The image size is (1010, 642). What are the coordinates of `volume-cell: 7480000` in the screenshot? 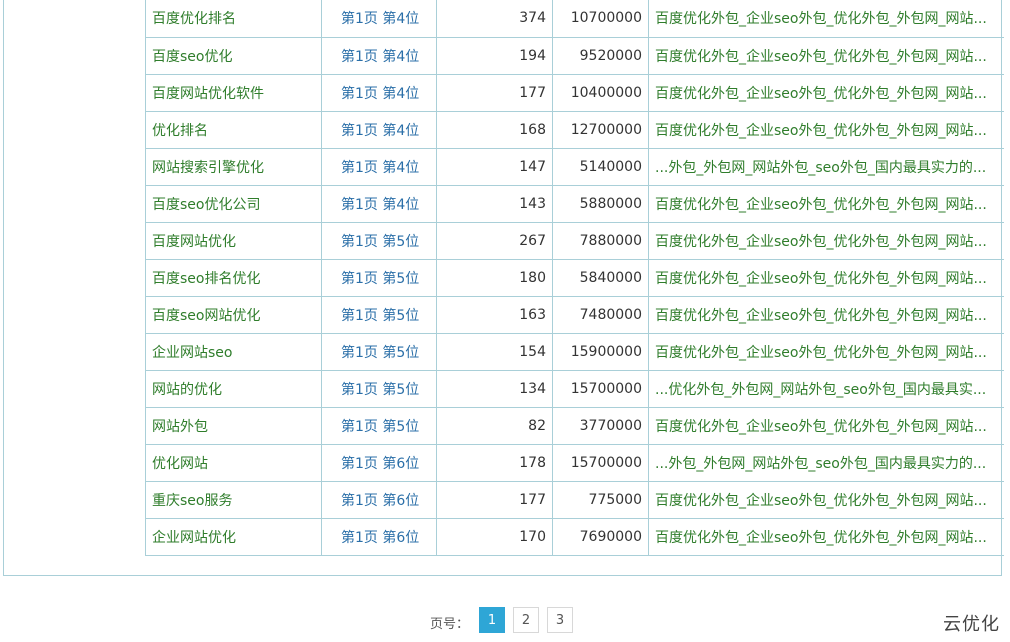 It's located at (600, 314).